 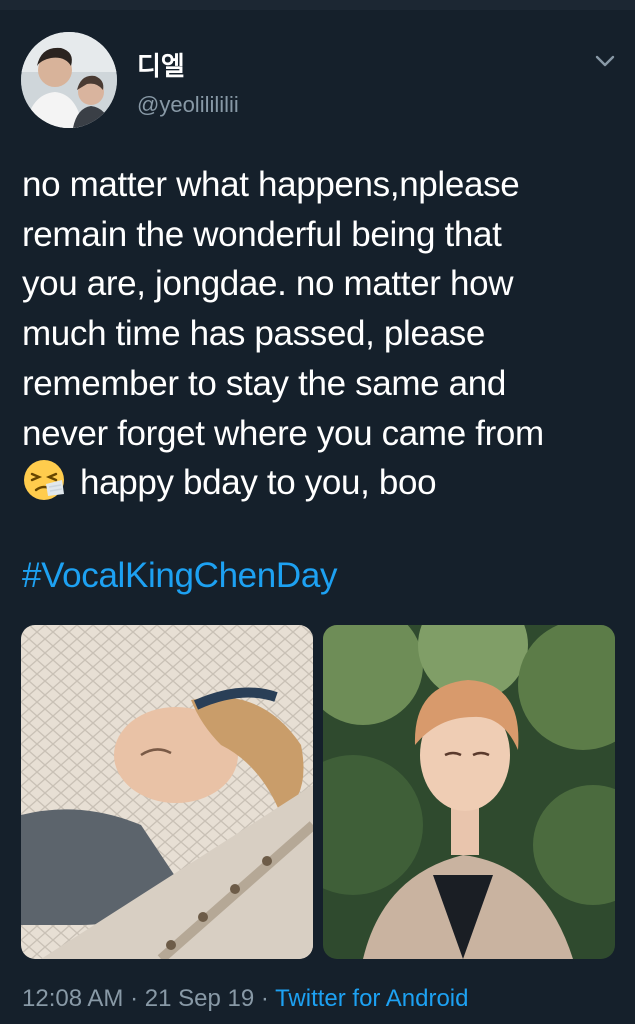 What do you see at coordinates (149, 998) in the screenshot?
I see `timestamp: 12:08 AM · 21 Sep 19 ·` at bounding box center [149, 998].